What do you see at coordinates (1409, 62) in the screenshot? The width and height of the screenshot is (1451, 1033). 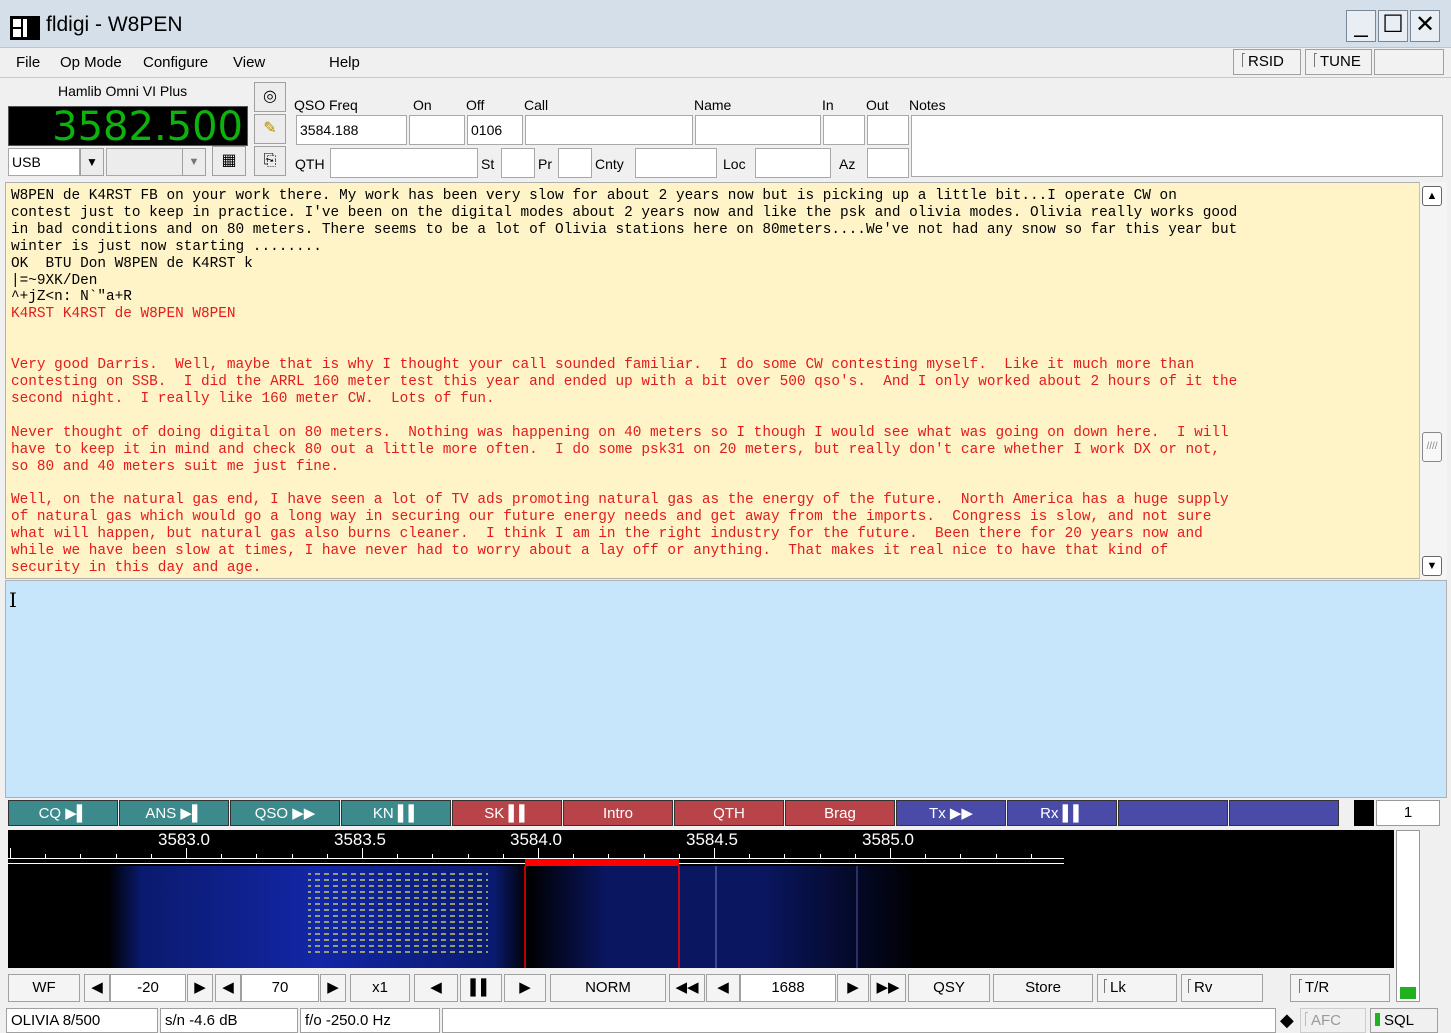 I see `spare-button` at bounding box center [1409, 62].